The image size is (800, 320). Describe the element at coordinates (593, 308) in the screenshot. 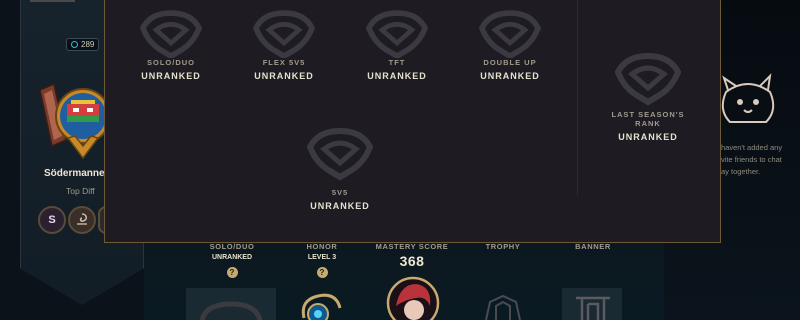

I see `banner-icon` at that location.